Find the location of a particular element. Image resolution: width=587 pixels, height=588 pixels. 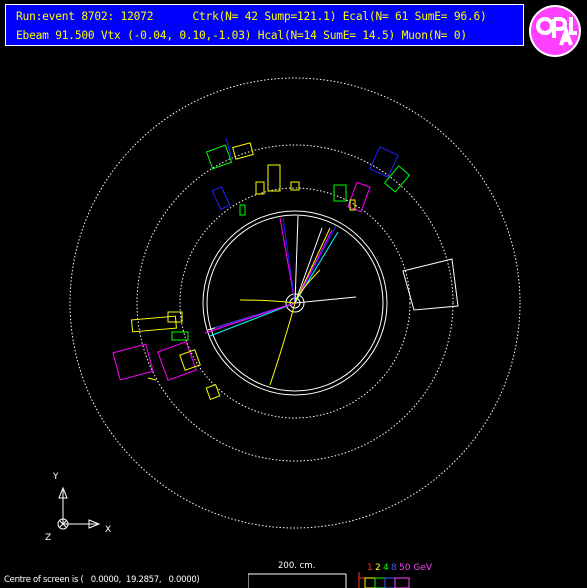

x-axis-label: X is located at coordinates (108, 530).